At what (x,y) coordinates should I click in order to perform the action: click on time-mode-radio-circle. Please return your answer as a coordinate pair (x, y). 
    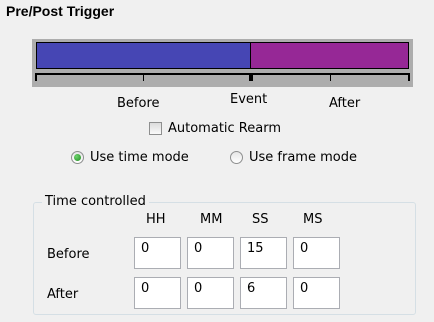
    Looking at the image, I should click on (77, 157).